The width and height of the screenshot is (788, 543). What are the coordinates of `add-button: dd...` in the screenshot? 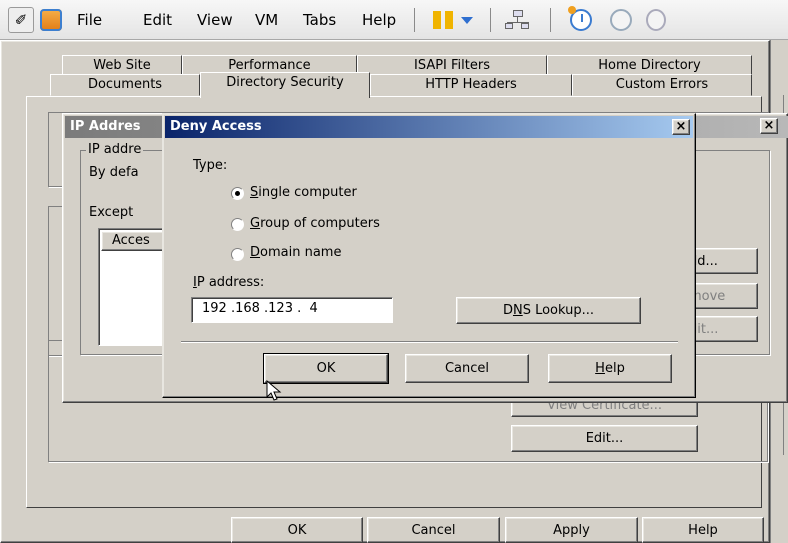 It's located at (722, 261).